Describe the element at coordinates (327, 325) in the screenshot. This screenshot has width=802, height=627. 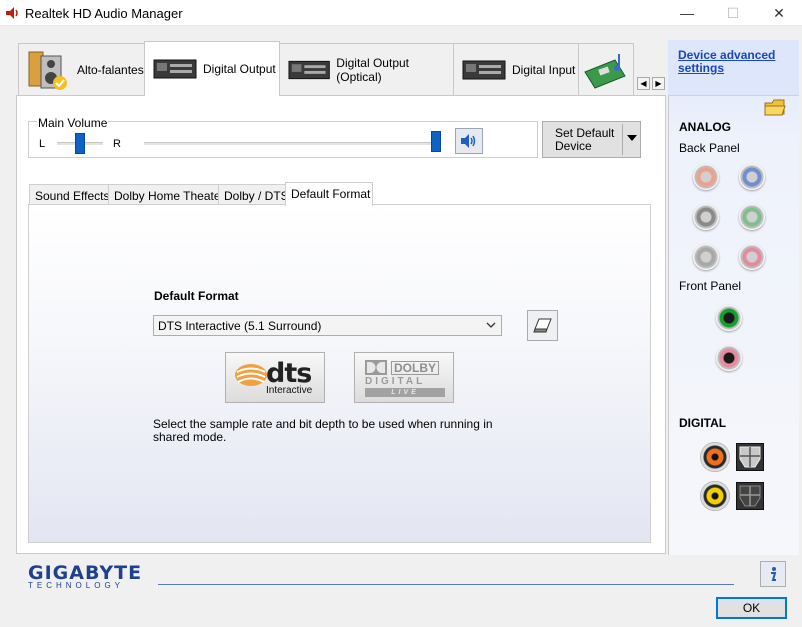
I see `format-select: DTS Interactive (5.1 Surround)` at that location.